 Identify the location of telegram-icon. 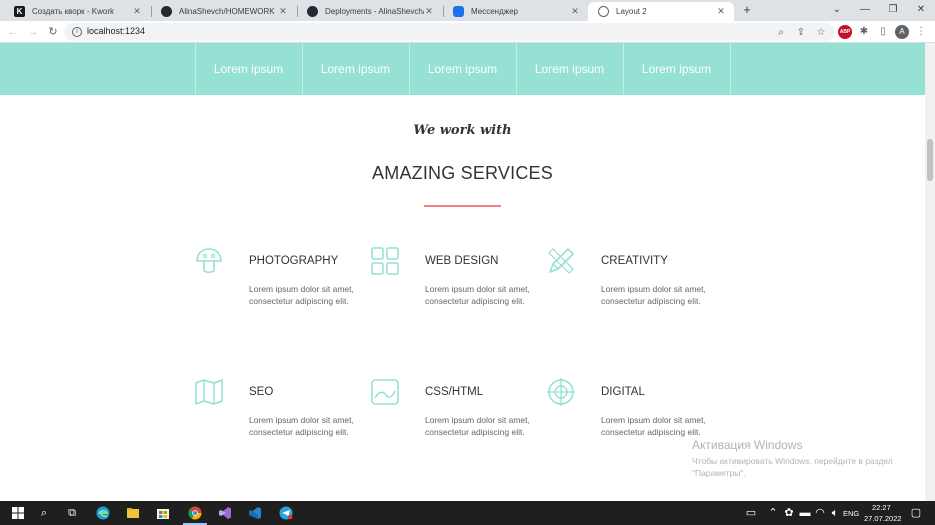
(286, 513).